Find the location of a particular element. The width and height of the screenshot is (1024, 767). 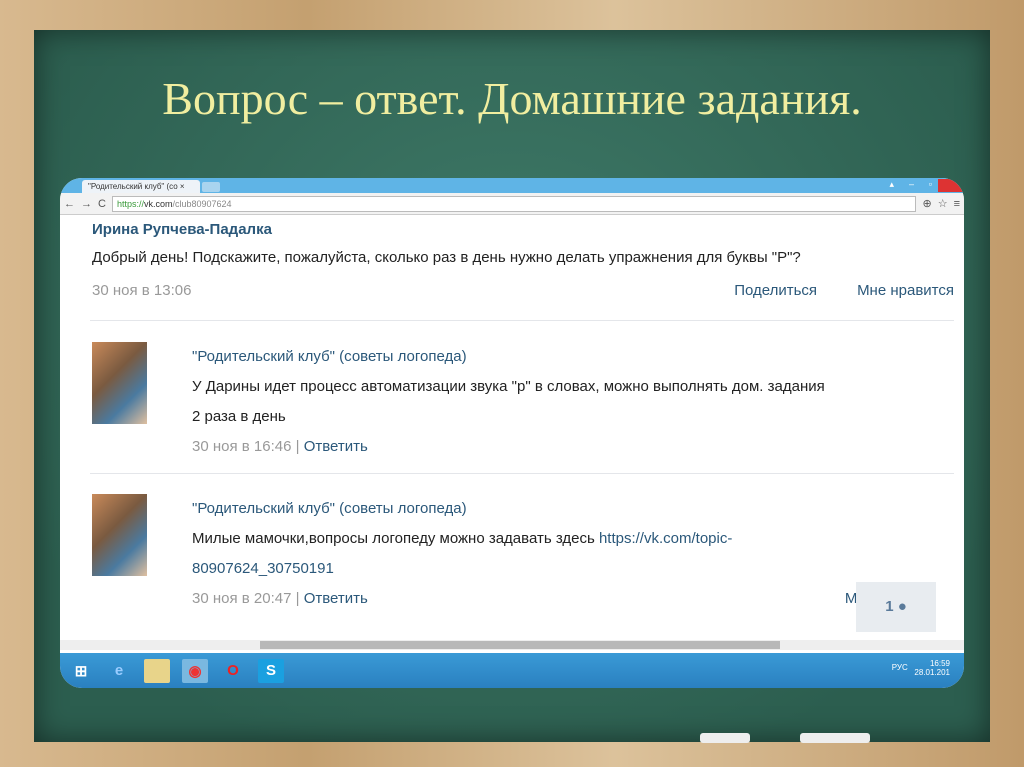

windows-start-icon: ⊞ is located at coordinates (81, 671).